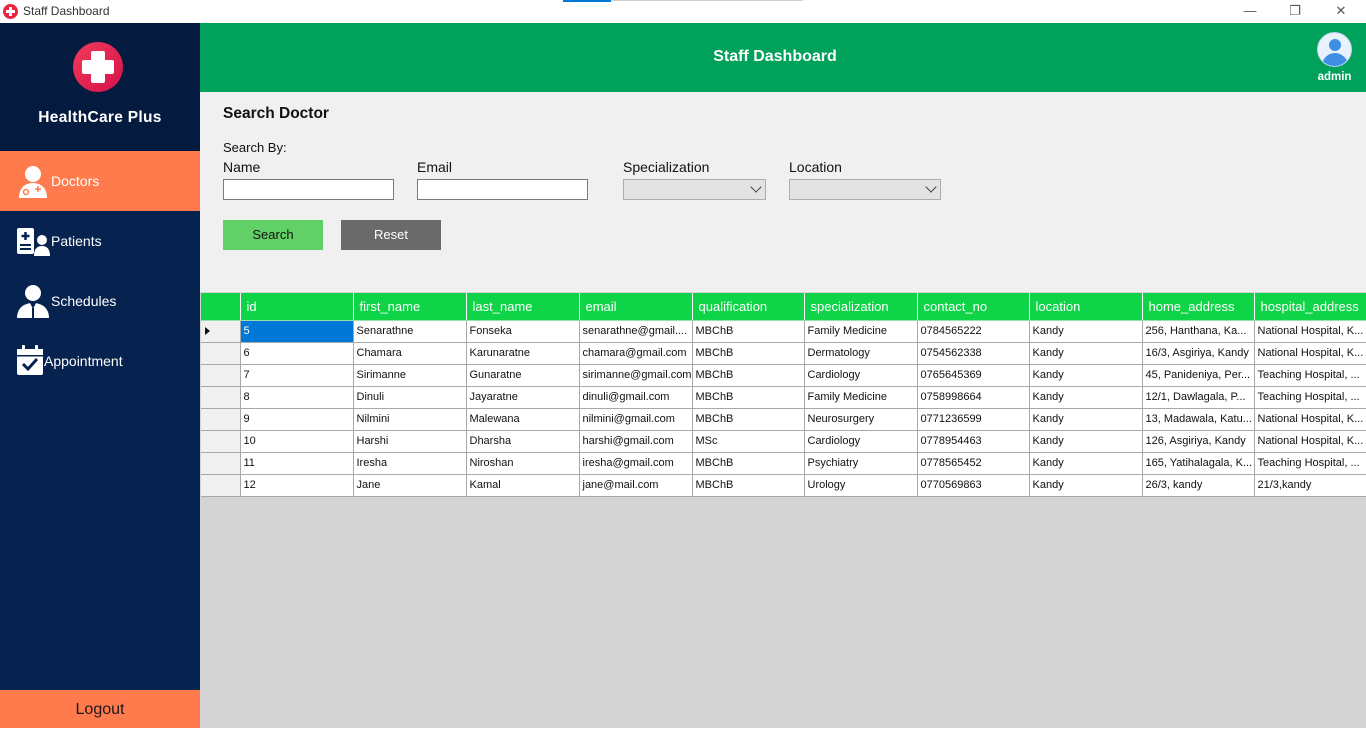  What do you see at coordinates (636, 353) in the screenshot?
I see `table-cell: chamara@gmail.com` at bounding box center [636, 353].